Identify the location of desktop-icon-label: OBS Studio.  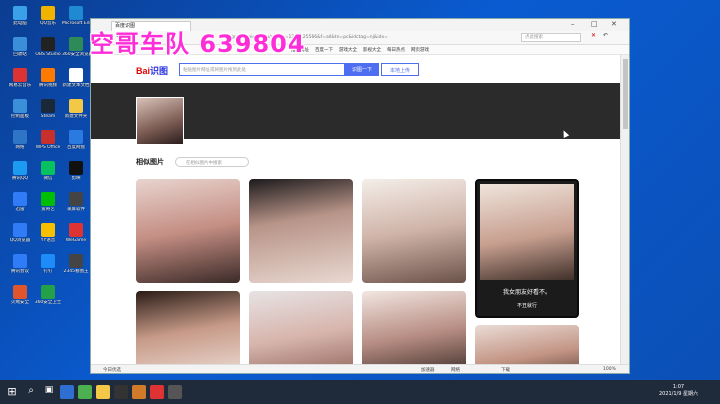
(48, 54).